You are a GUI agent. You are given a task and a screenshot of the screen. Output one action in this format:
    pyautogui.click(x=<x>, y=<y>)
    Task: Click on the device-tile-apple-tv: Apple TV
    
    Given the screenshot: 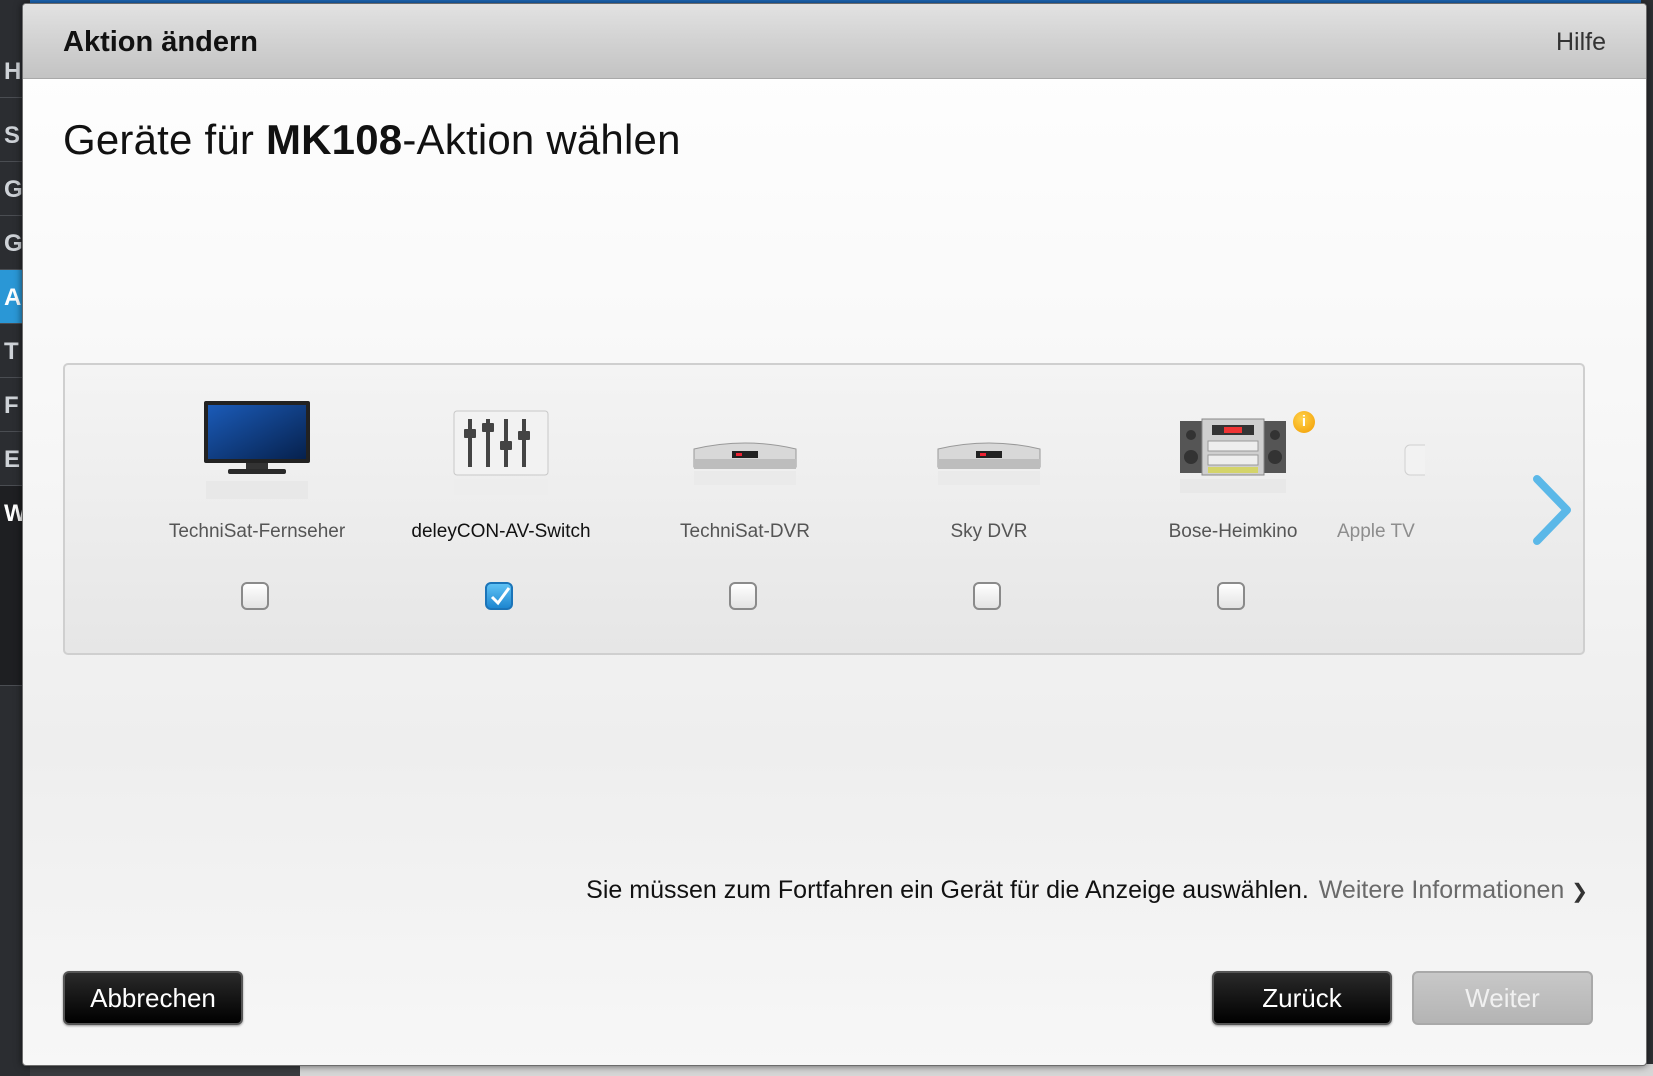 What is the action you would take?
    pyautogui.click(x=1365, y=509)
    